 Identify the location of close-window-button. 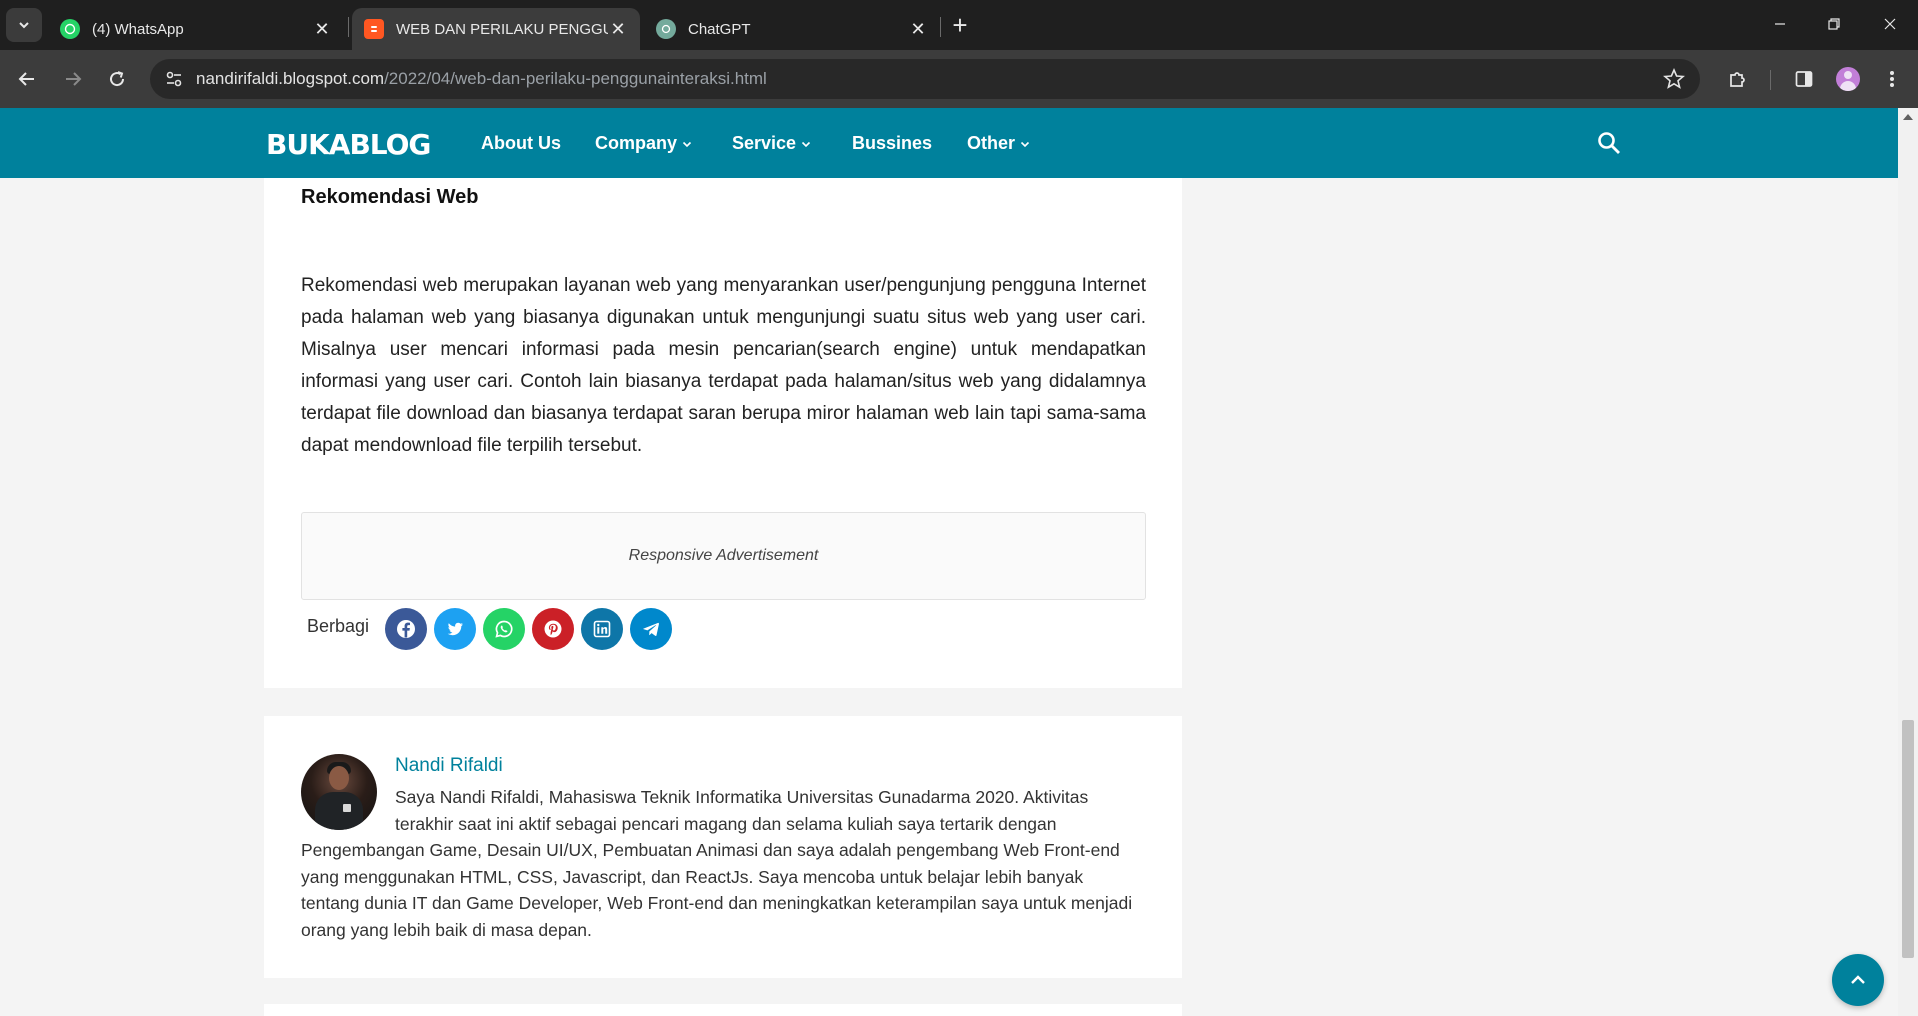
(1890, 24).